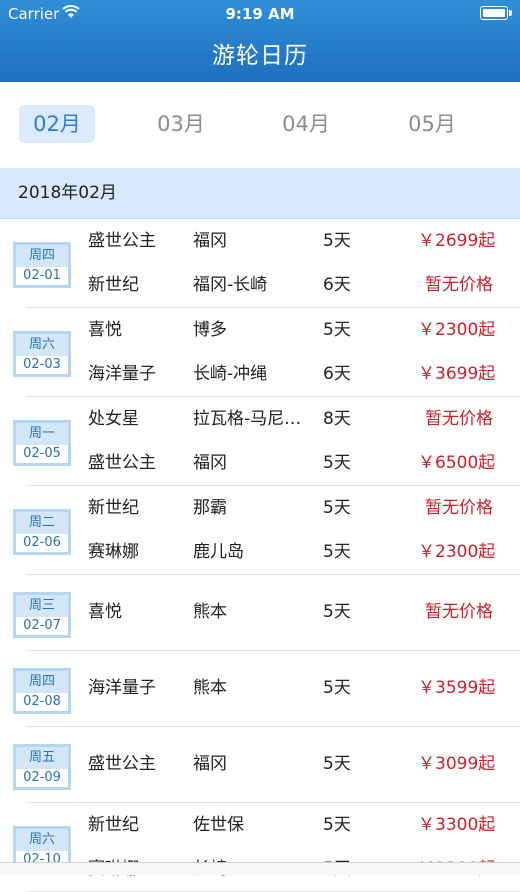 The image size is (520, 892). I want to click on cruise-row: 海洋量子 熊本 5天 ￥3599起, so click(273, 688).